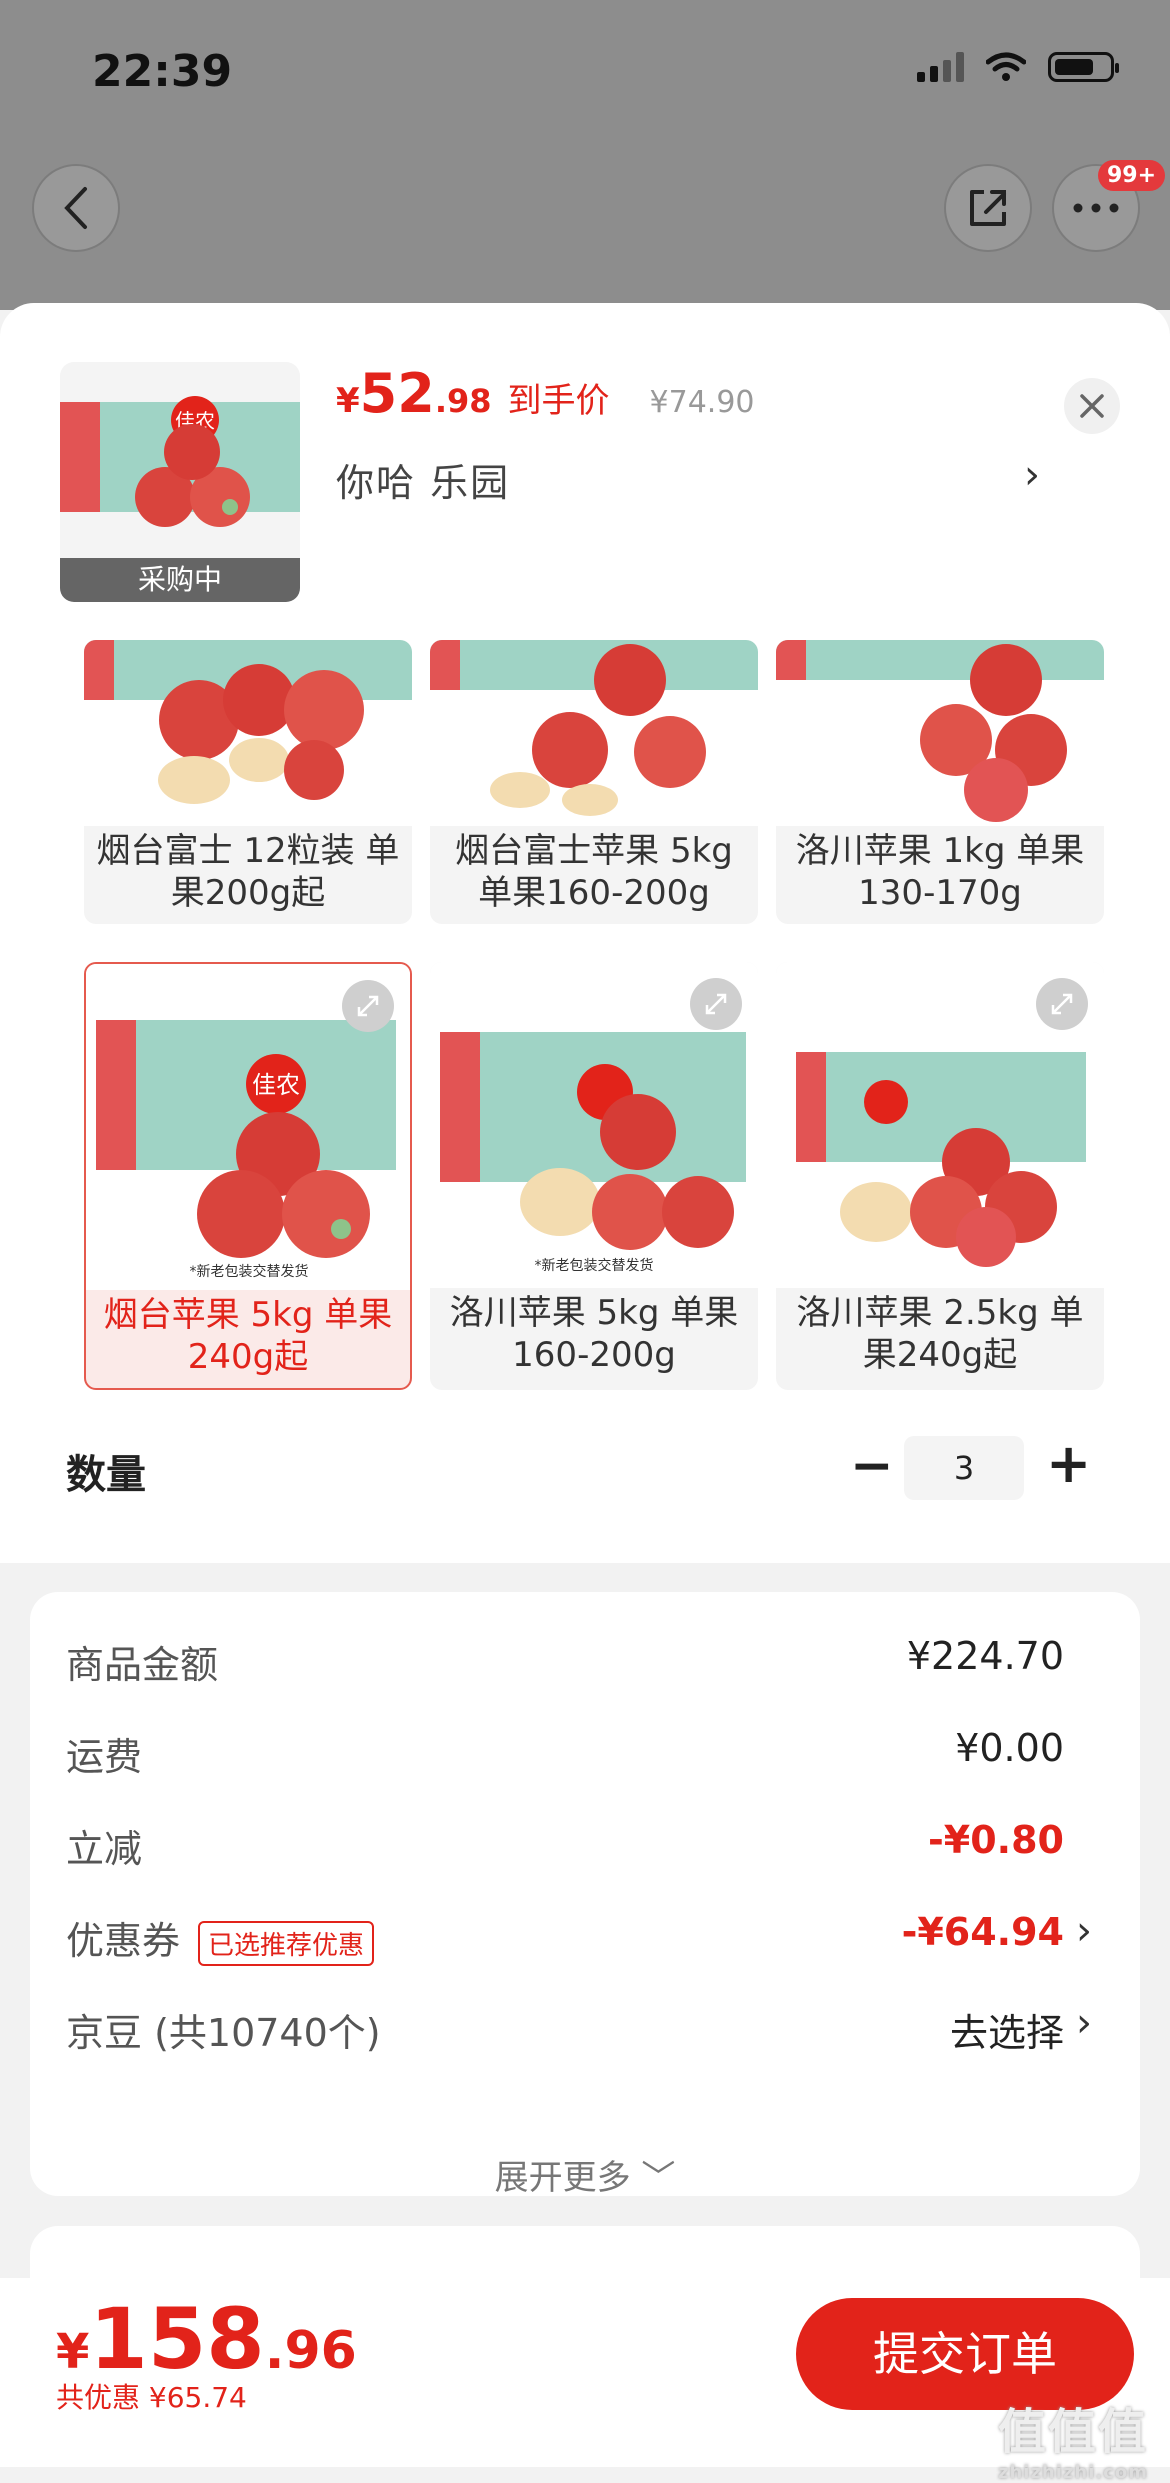  Describe the element at coordinates (180, 580) in the screenshot. I see `purchasing-status-label: 采购中` at that location.